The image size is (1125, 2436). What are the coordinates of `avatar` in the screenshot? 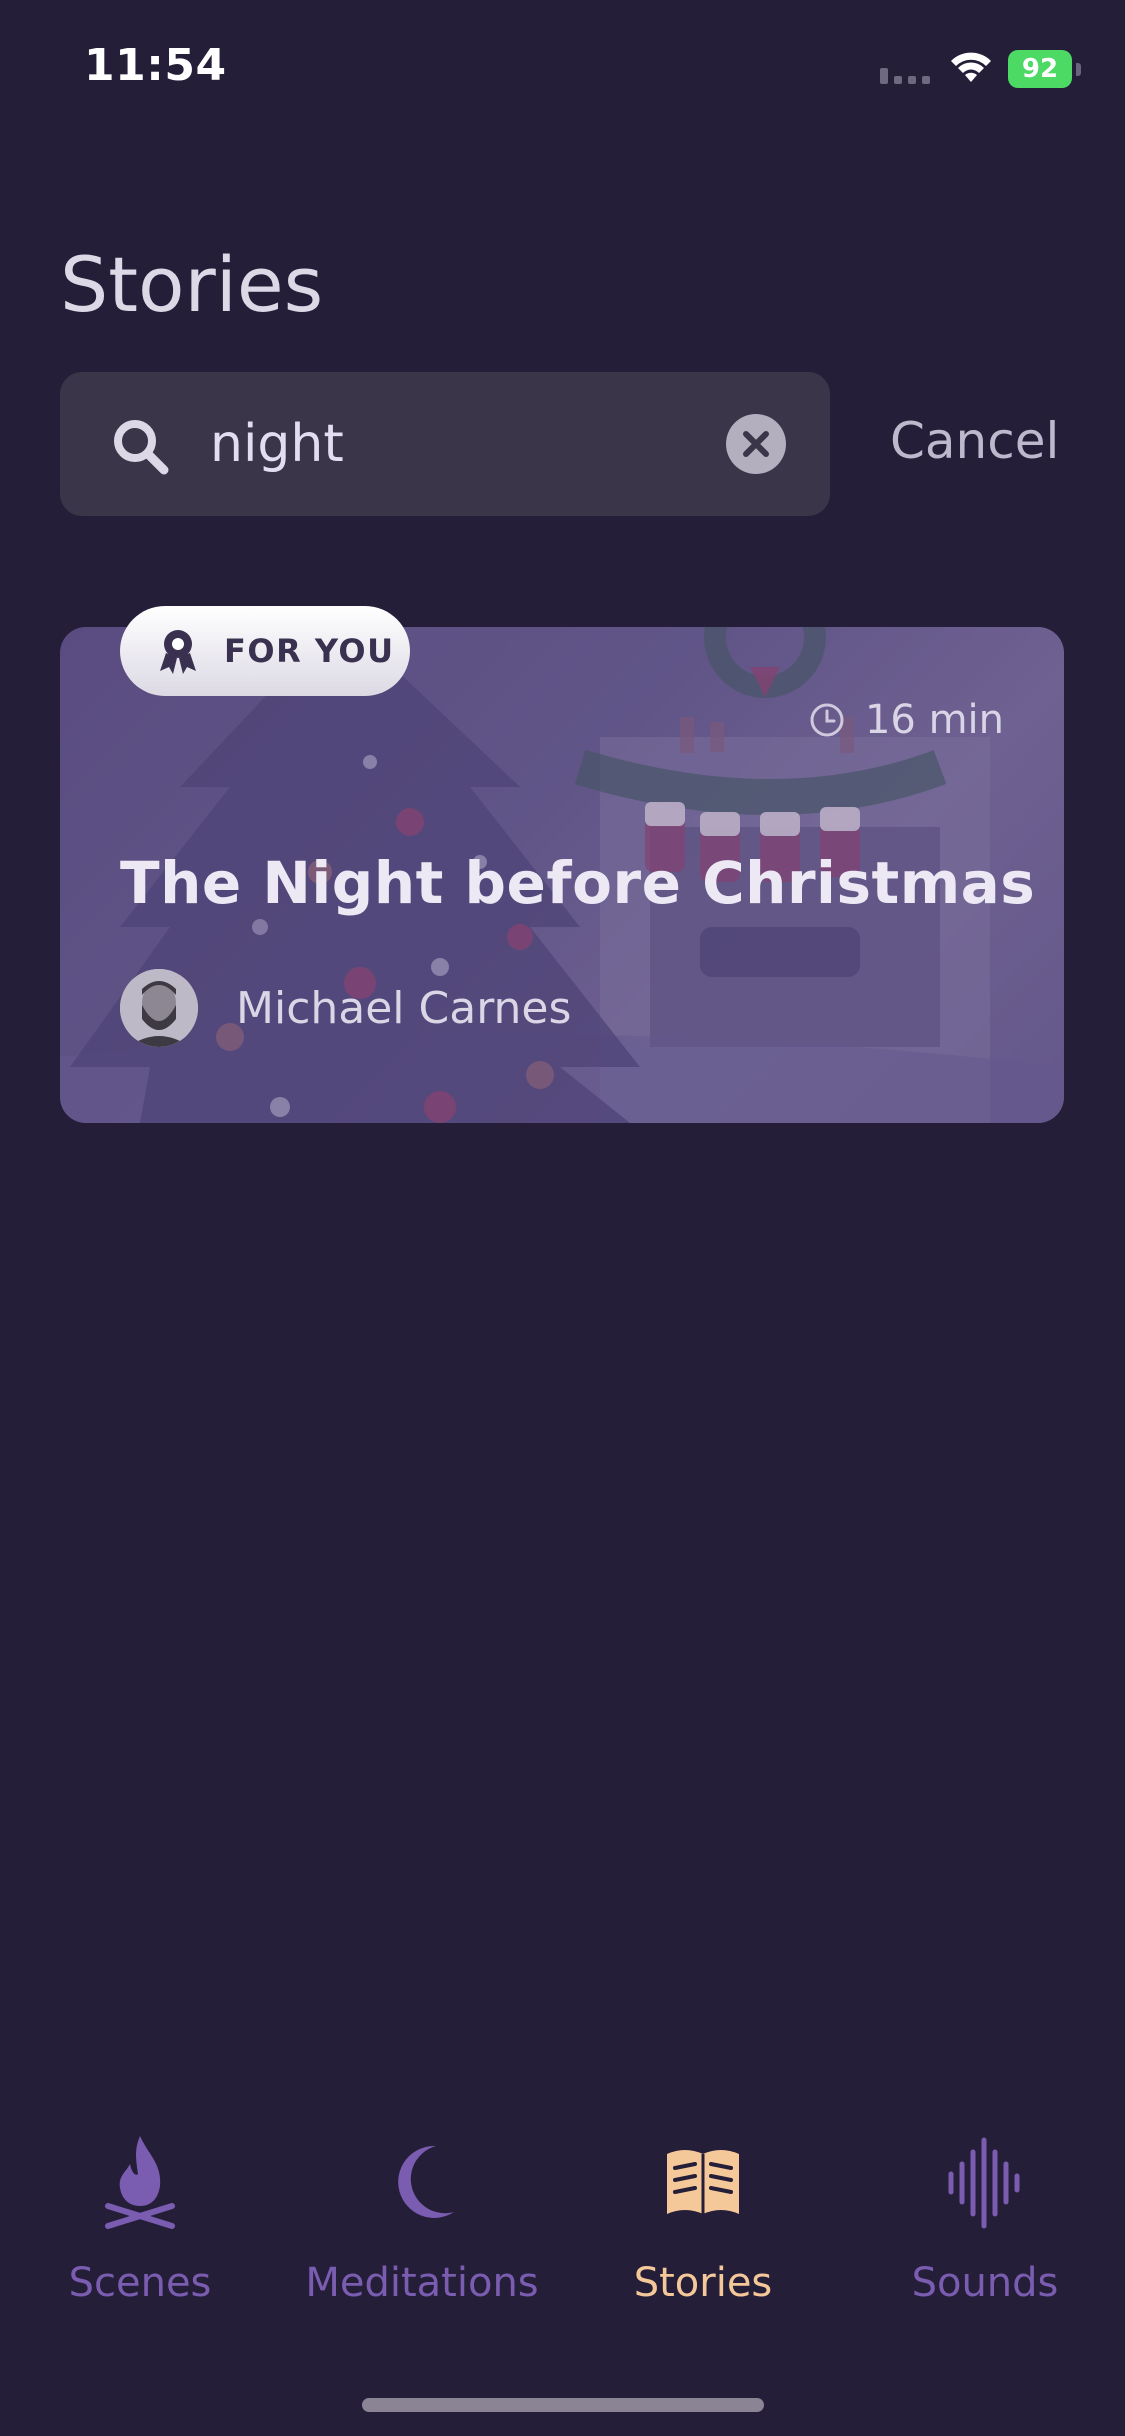 It's located at (159, 1008).